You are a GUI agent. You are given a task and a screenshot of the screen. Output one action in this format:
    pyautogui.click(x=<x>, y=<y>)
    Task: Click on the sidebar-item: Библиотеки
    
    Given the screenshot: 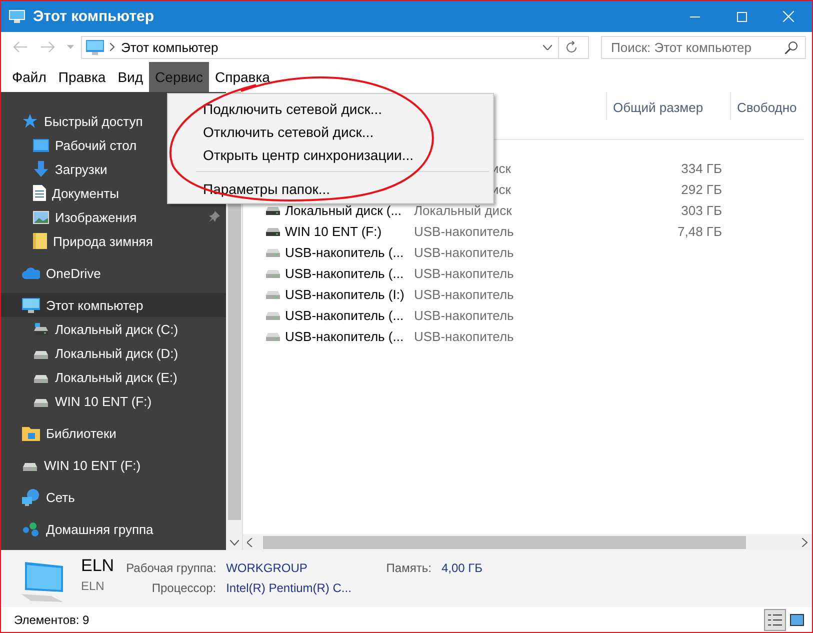 What is the action you would take?
    pyautogui.click(x=113, y=433)
    